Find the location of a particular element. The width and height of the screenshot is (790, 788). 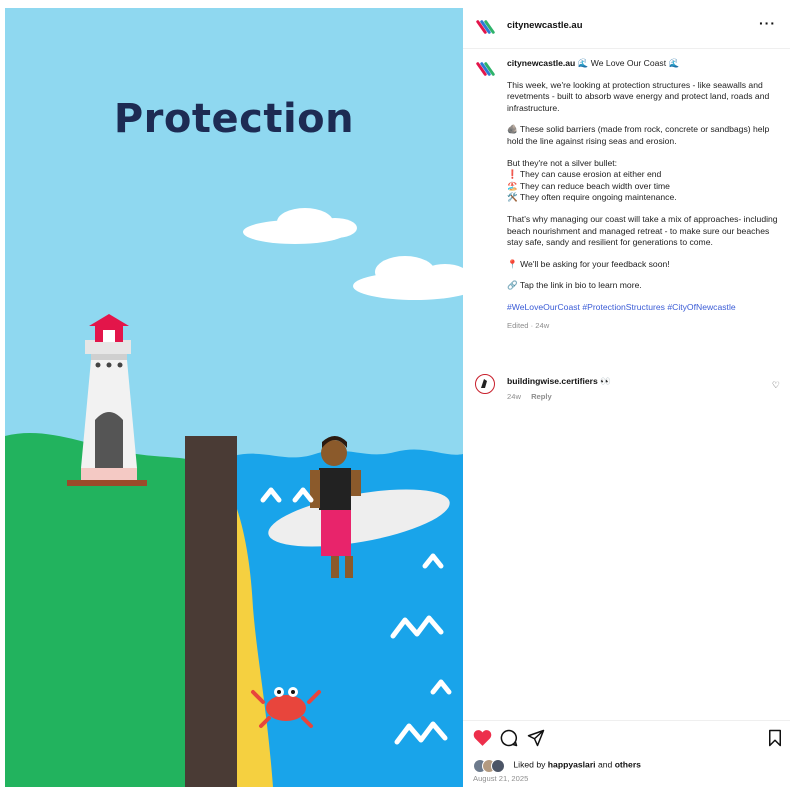

likes-others-link: others is located at coordinates (628, 764).